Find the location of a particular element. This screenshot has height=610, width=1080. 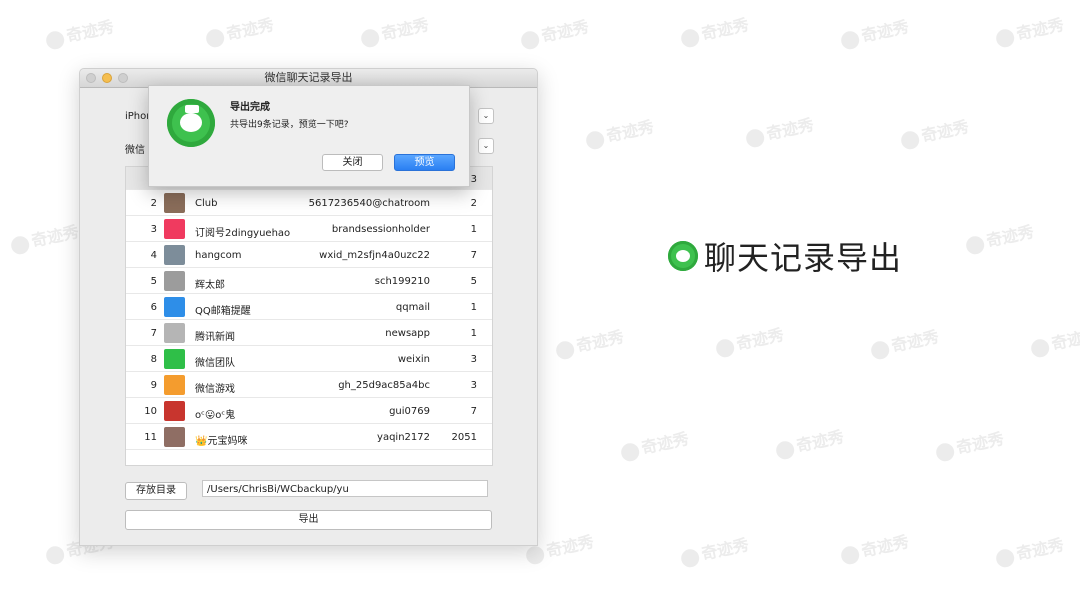

window-title: 微信聊天记录导出 is located at coordinates (308, 77).